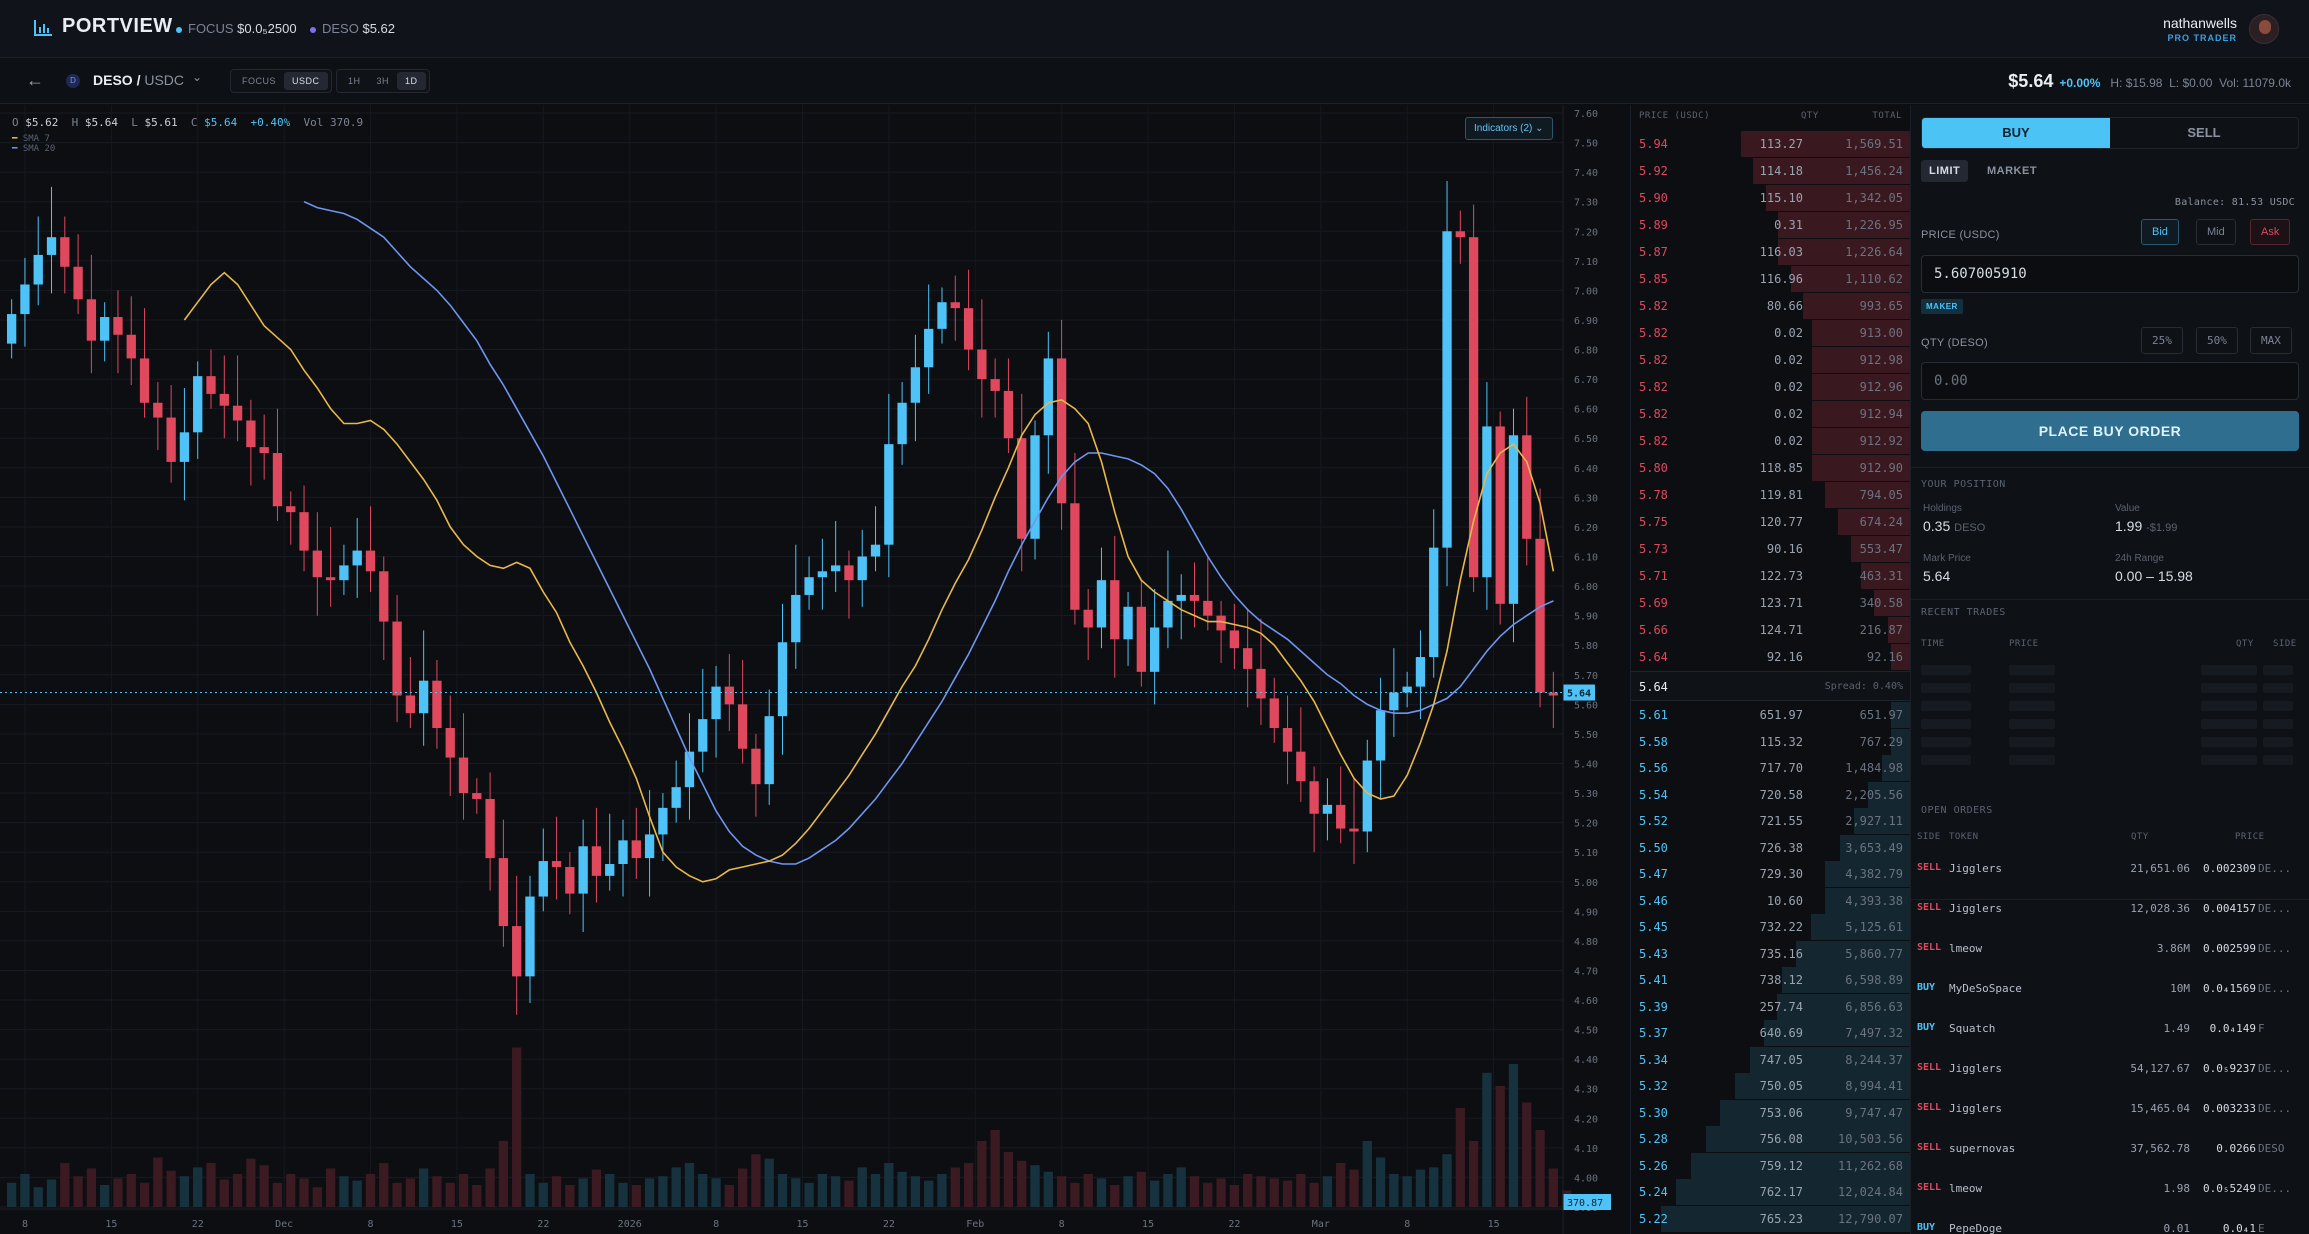  I want to click on ob-bid-row: 5.45 732.22 5,125.61, so click(1771, 927).